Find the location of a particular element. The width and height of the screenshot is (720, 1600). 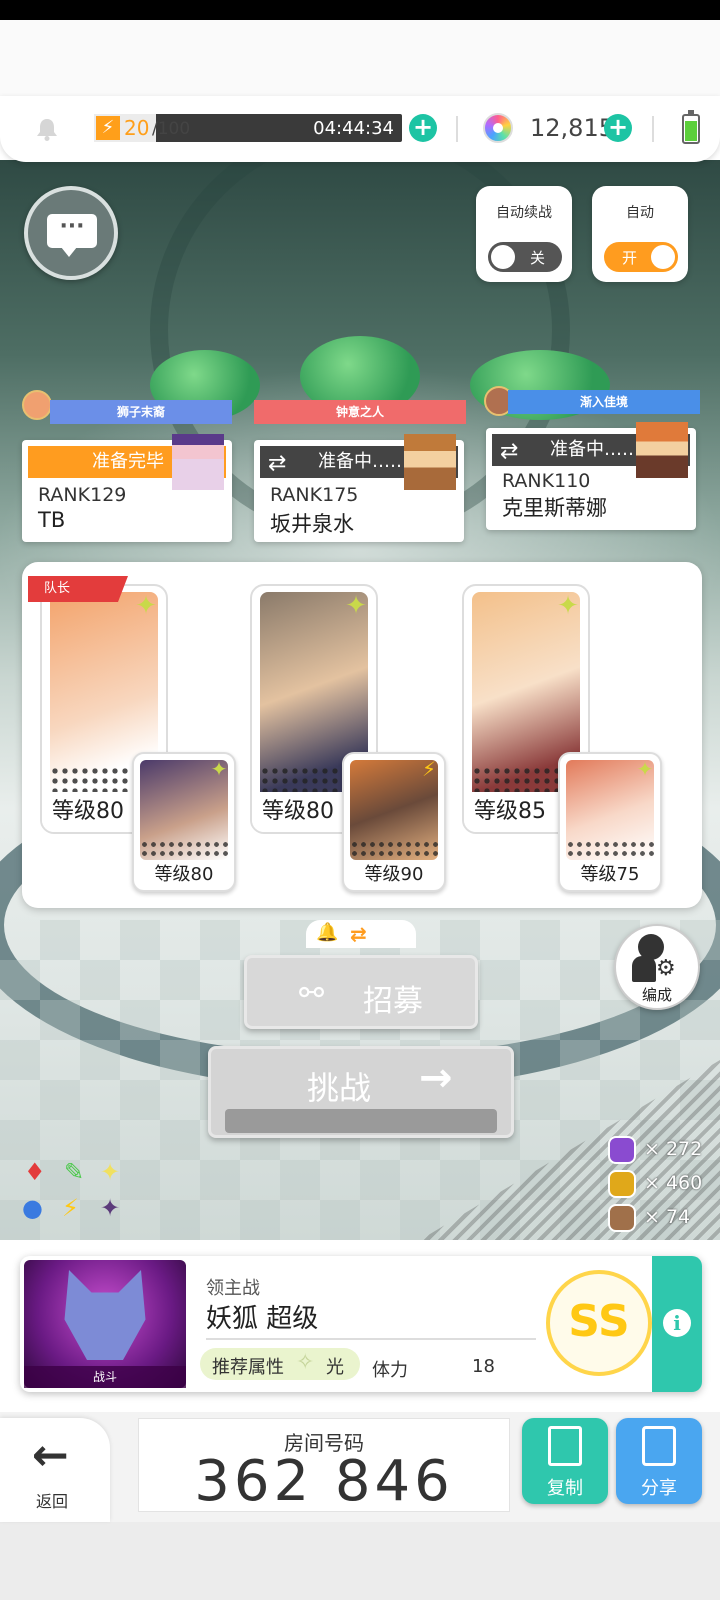

notify-swap-tab: 🔔 ⇄ is located at coordinates (361, 934).